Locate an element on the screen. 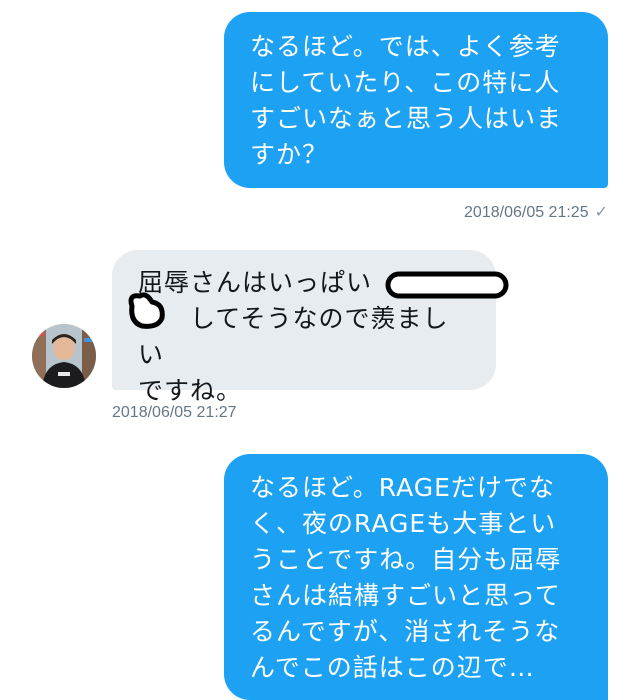 The image size is (640, 700). avatar-image is located at coordinates (64, 356).